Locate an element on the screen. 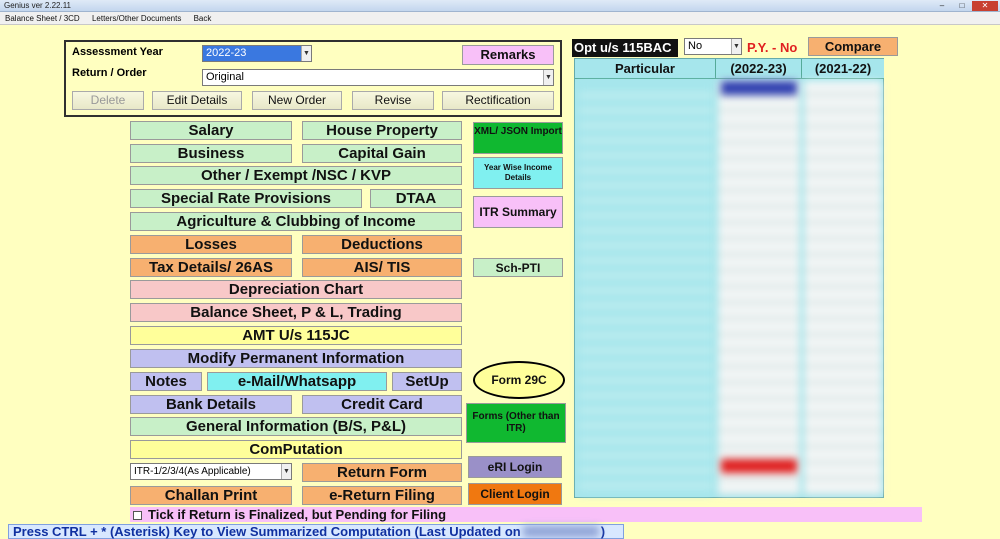 This screenshot has height=539, width=1000. e-return-filing-button: e-Return Filing is located at coordinates (382, 495).